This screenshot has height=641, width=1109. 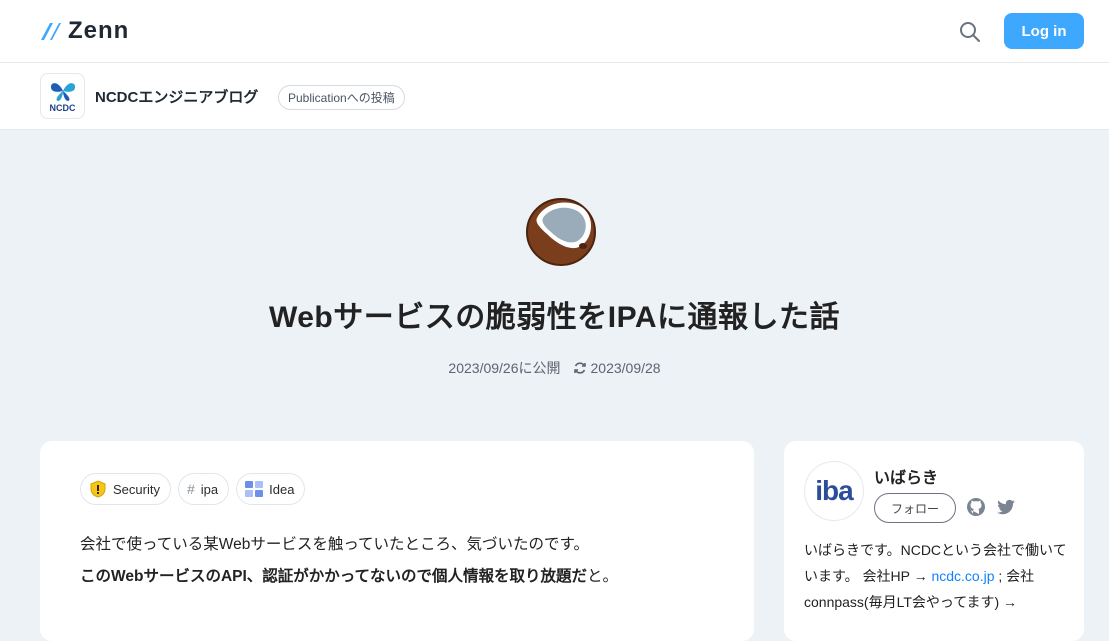 I want to click on publication-logo: NCDC, so click(x=62, y=96).